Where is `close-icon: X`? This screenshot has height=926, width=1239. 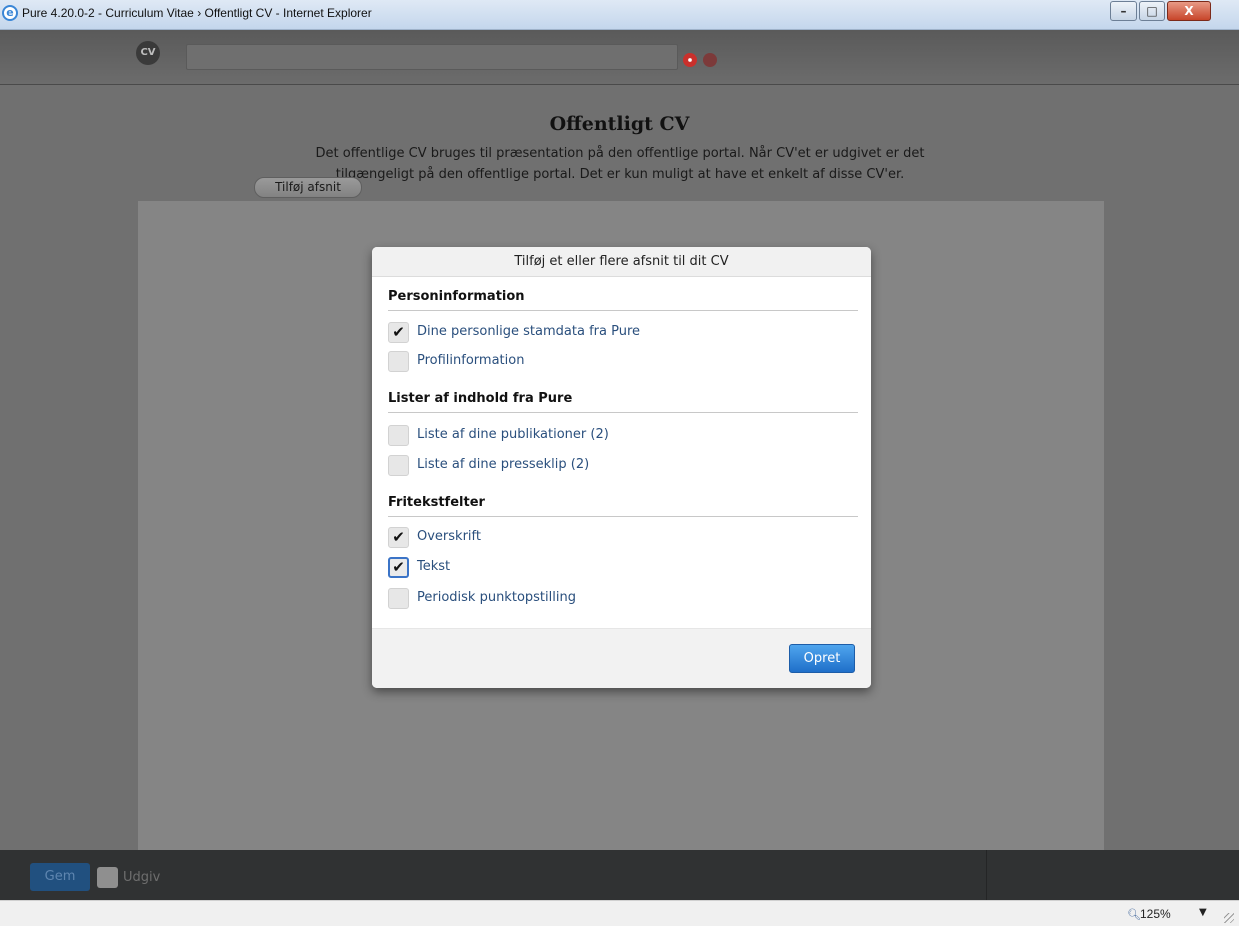 close-icon: X is located at coordinates (1189, 11).